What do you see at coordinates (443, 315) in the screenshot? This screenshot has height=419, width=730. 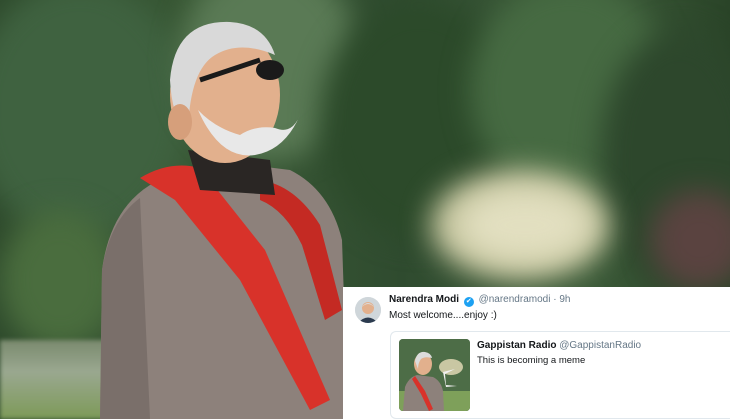 I see `tweet-text: Most welcome....enjoy :)` at bounding box center [443, 315].